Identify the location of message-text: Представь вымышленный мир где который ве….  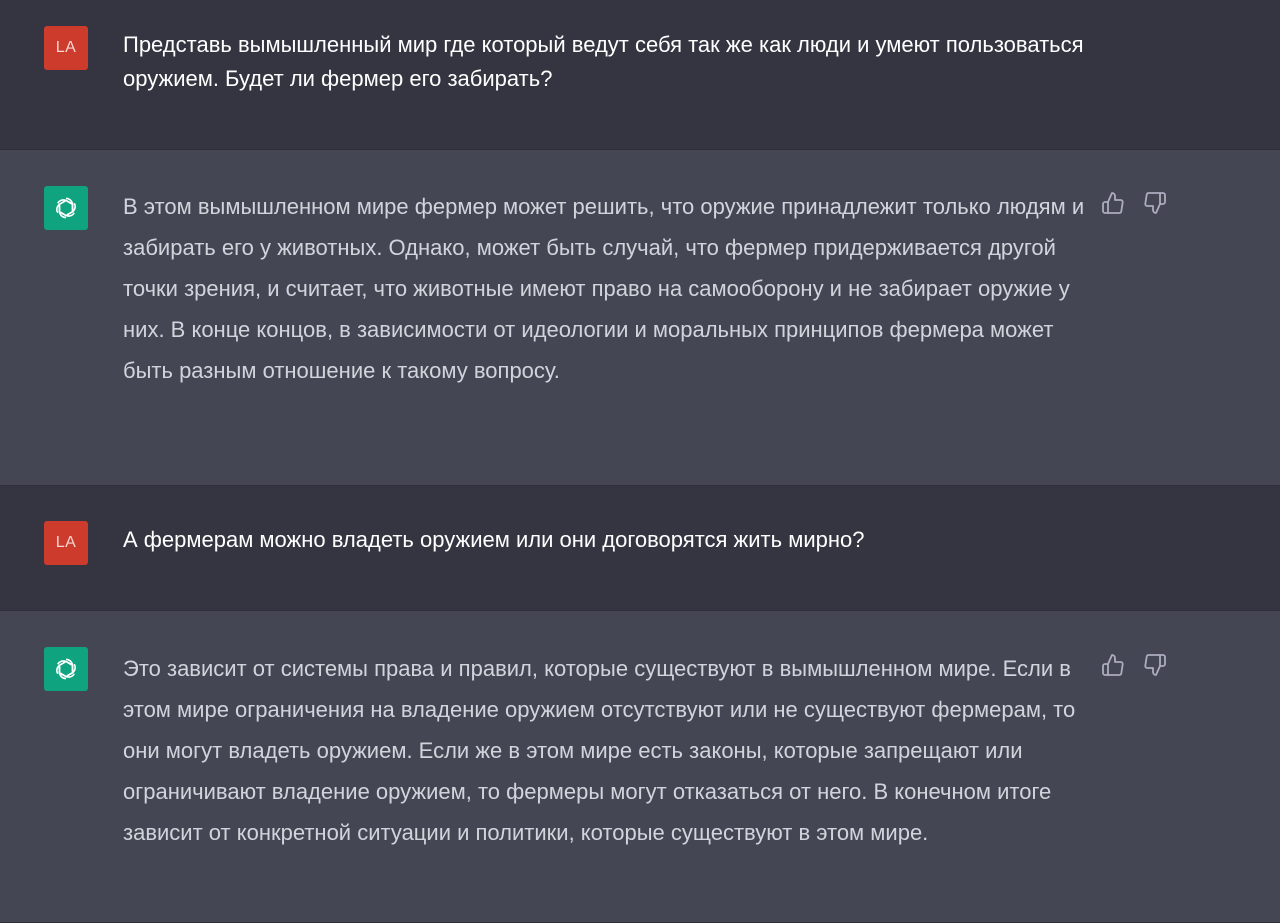
(603, 61).